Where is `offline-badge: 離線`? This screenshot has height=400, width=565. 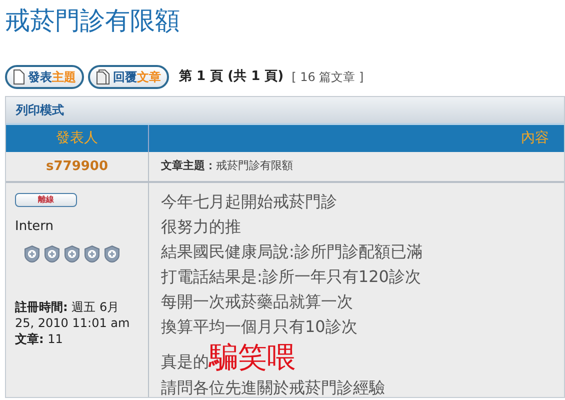 offline-badge: 離線 is located at coordinates (46, 200).